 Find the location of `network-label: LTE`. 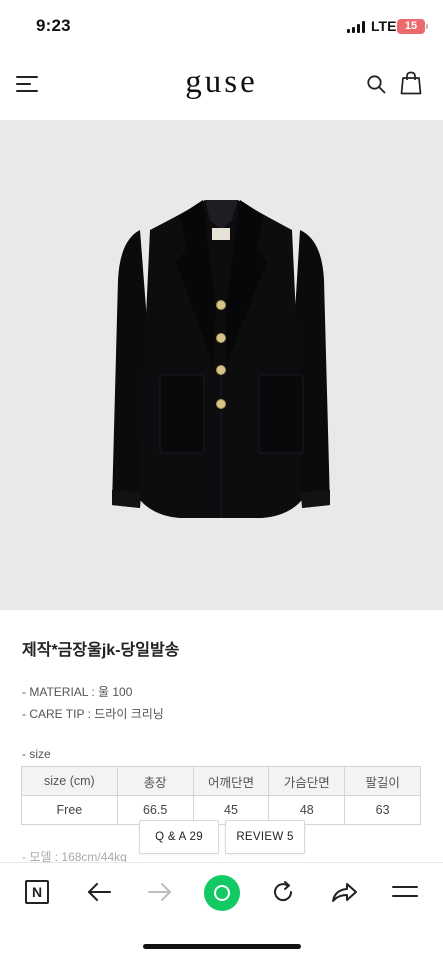

network-label: LTE is located at coordinates (384, 26).